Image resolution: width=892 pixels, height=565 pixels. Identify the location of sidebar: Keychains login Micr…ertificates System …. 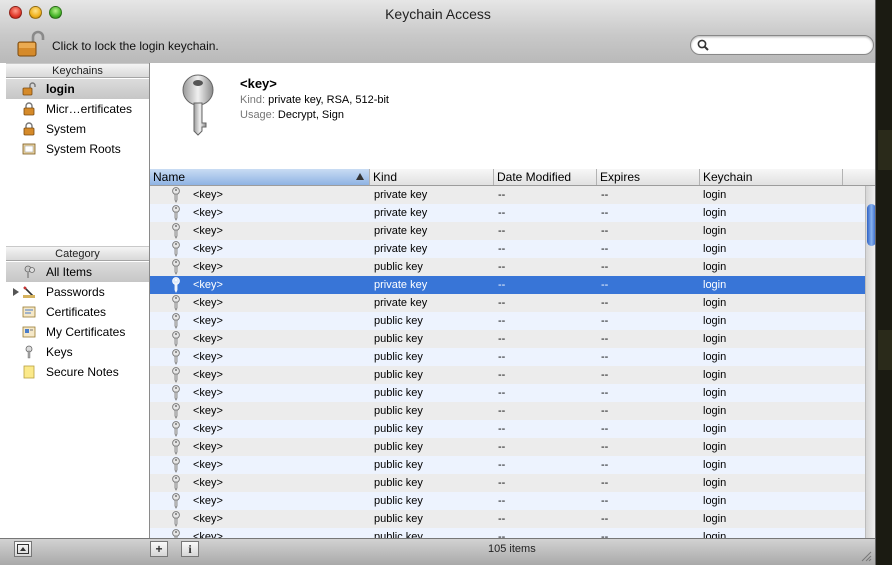
(75, 300).